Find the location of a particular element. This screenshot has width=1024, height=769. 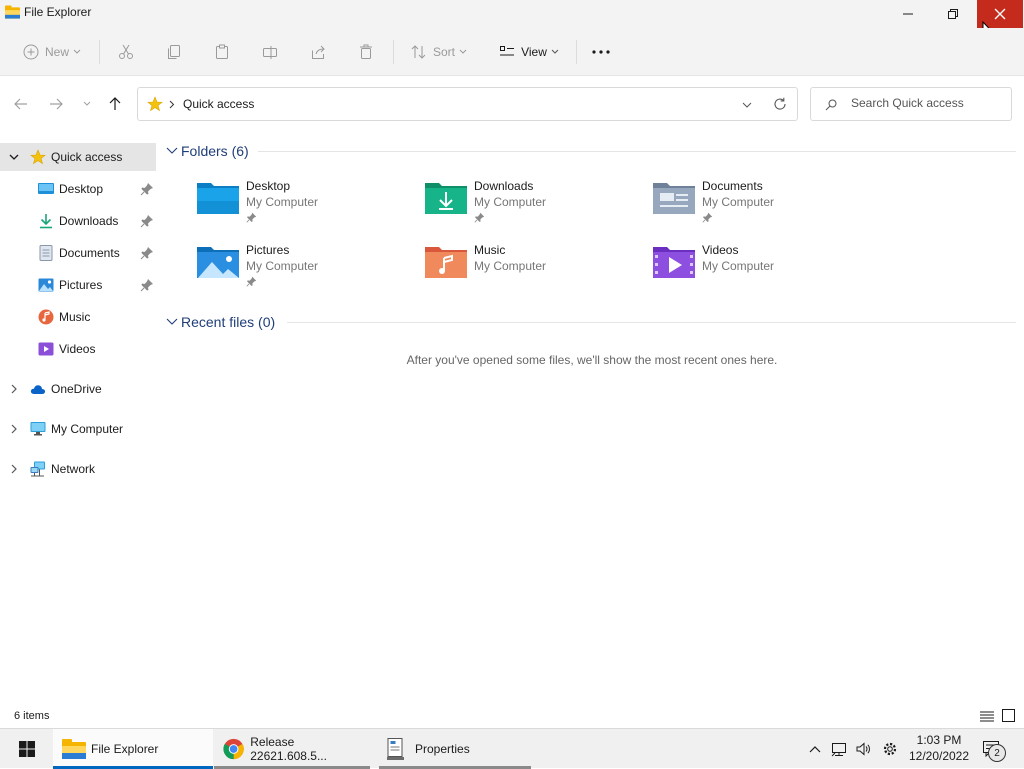

network-status-button is located at coordinates (839, 749).